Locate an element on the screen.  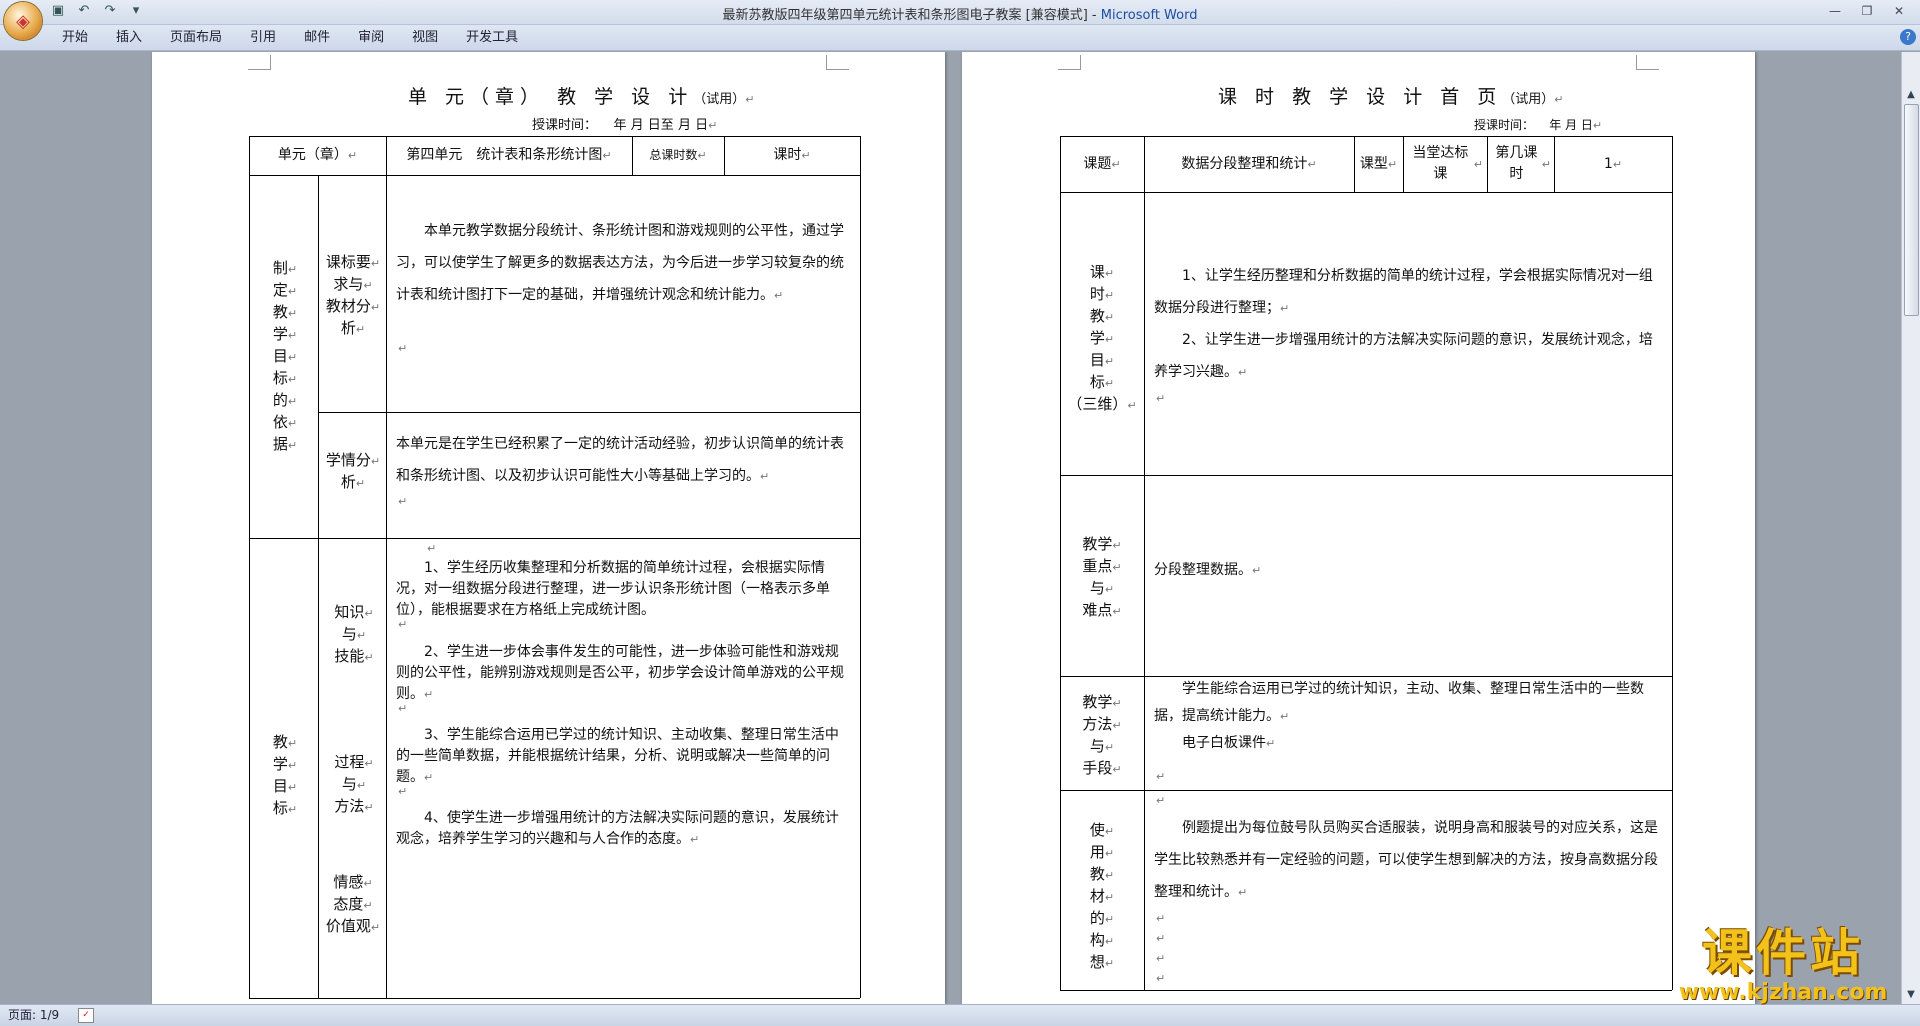
page-title: 课 时 教 学 设 计 首 页（试用）↵ is located at coordinates (1394, 97).